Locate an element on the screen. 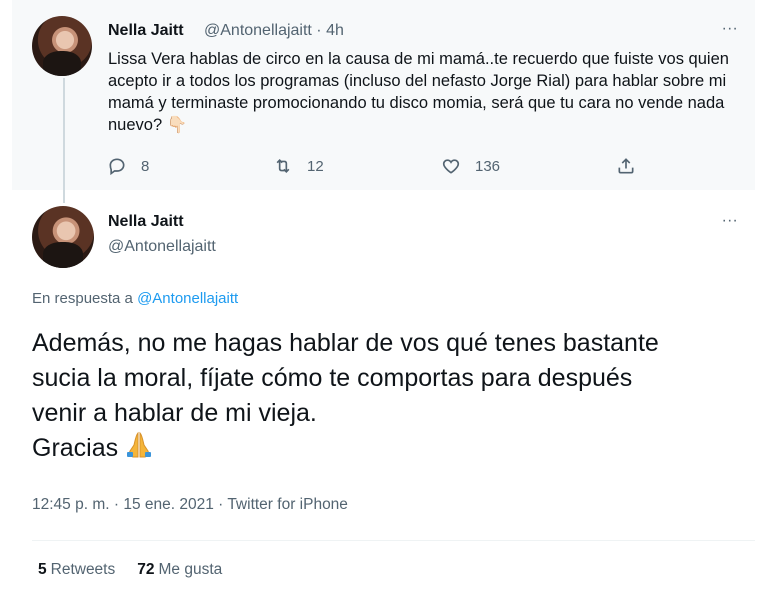 The image size is (767, 592). heart-icon is located at coordinates (451, 166).